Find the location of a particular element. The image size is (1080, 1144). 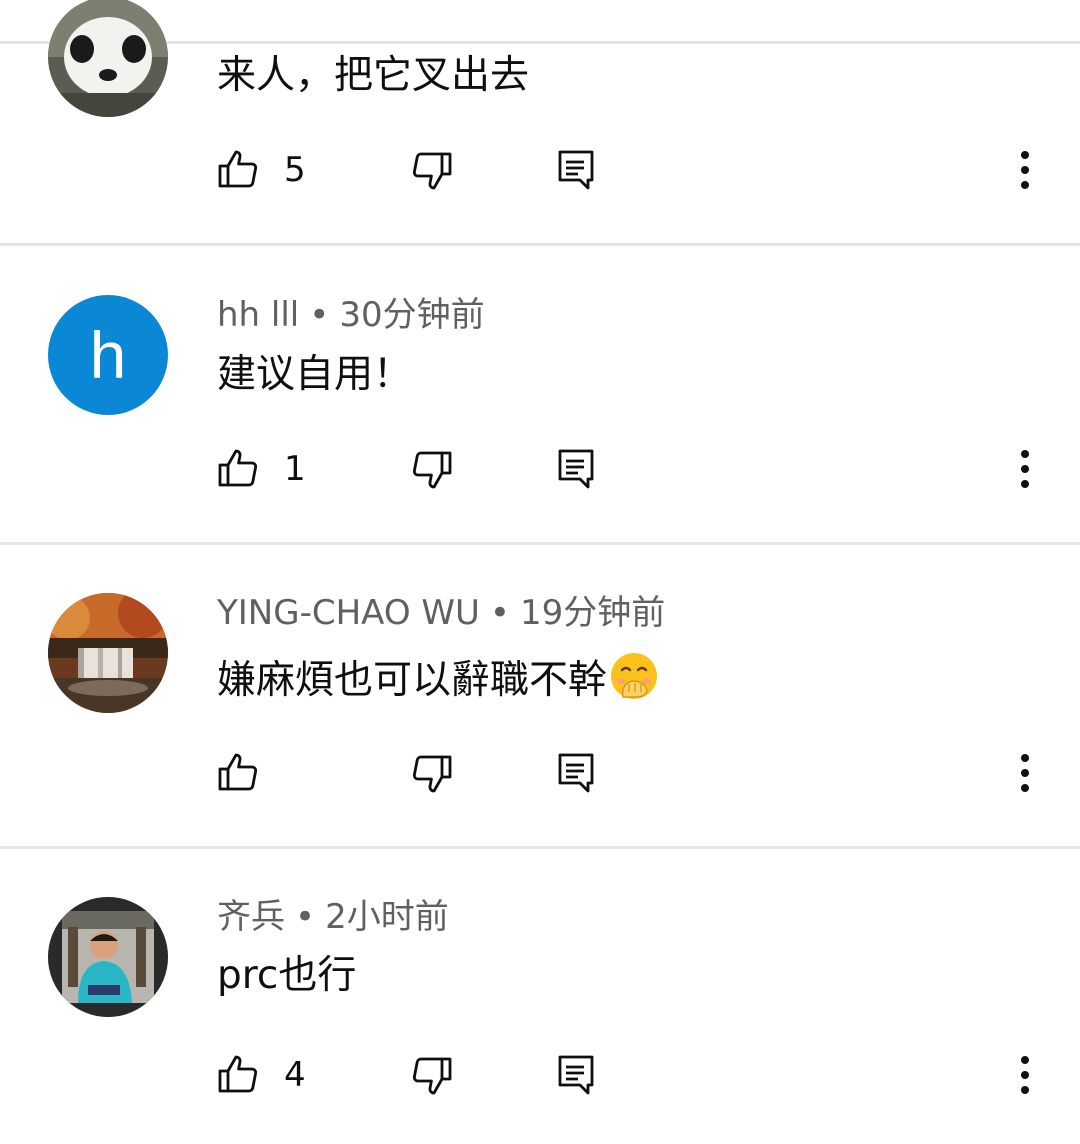

comment-text-line: 嫌麻煩也可以辭職不幹 is located at coordinates (438, 682).